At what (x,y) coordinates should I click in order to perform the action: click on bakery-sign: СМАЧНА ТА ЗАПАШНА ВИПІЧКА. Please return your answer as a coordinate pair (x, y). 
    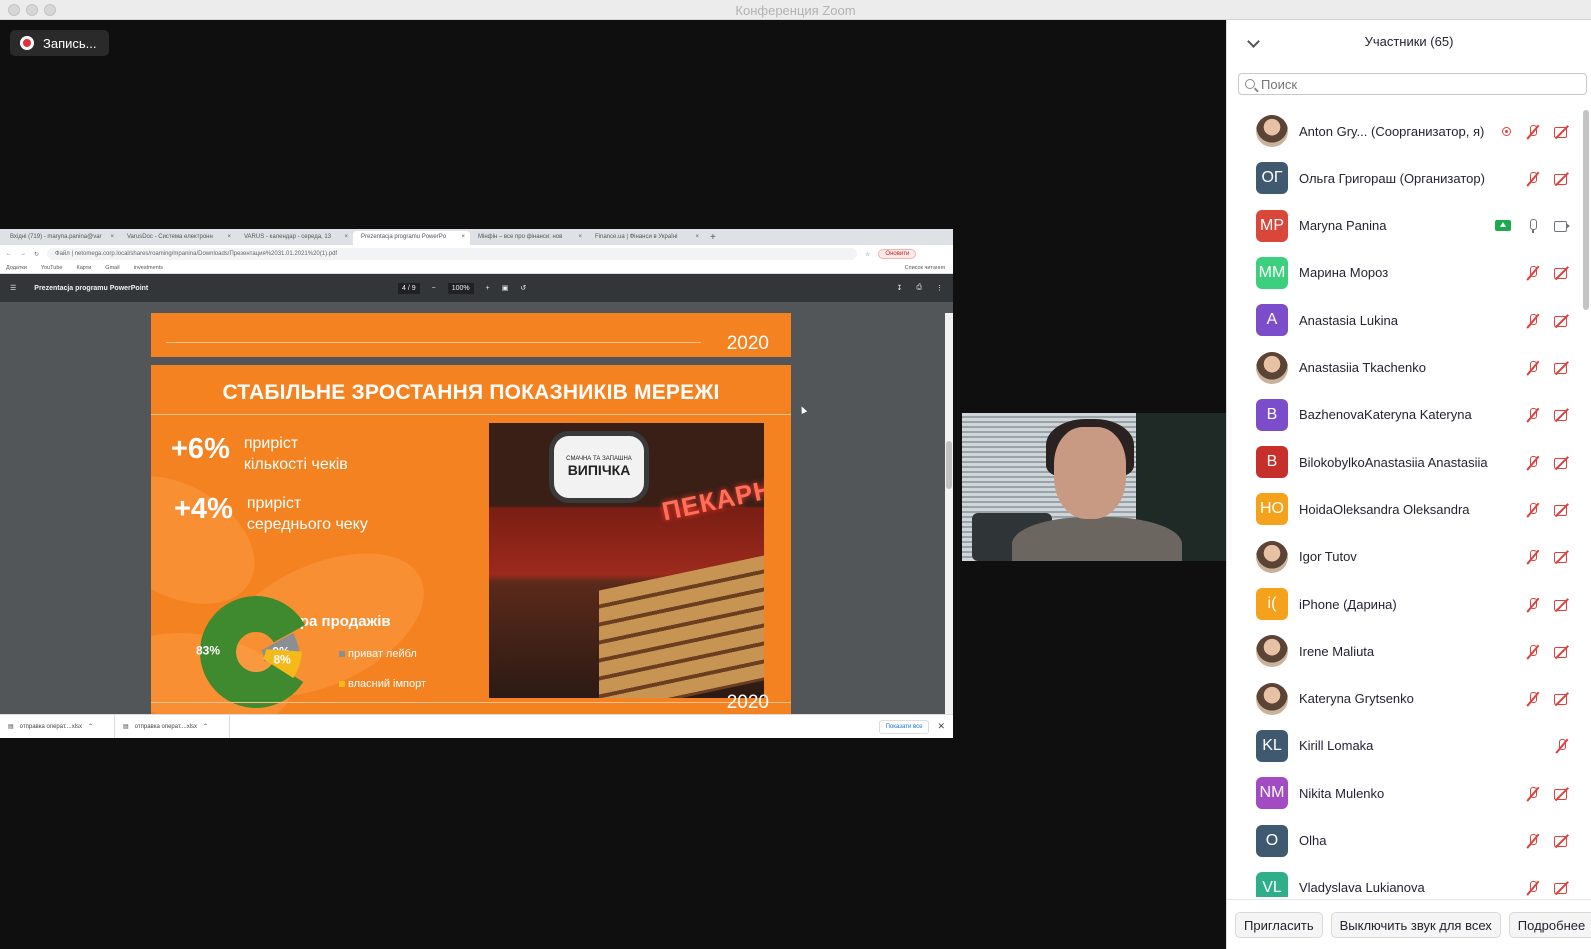
    Looking at the image, I should click on (599, 467).